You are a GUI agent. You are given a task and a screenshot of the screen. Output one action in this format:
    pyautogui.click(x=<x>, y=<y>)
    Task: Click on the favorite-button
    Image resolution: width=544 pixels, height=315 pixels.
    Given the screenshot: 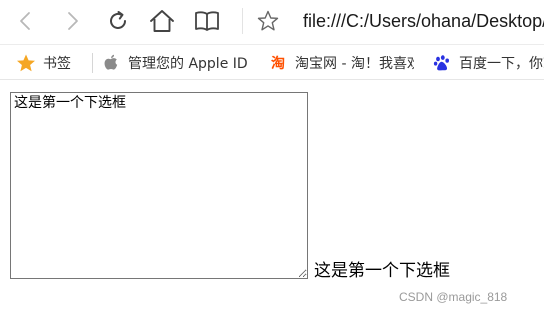 What is the action you would take?
    pyautogui.click(x=268, y=21)
    